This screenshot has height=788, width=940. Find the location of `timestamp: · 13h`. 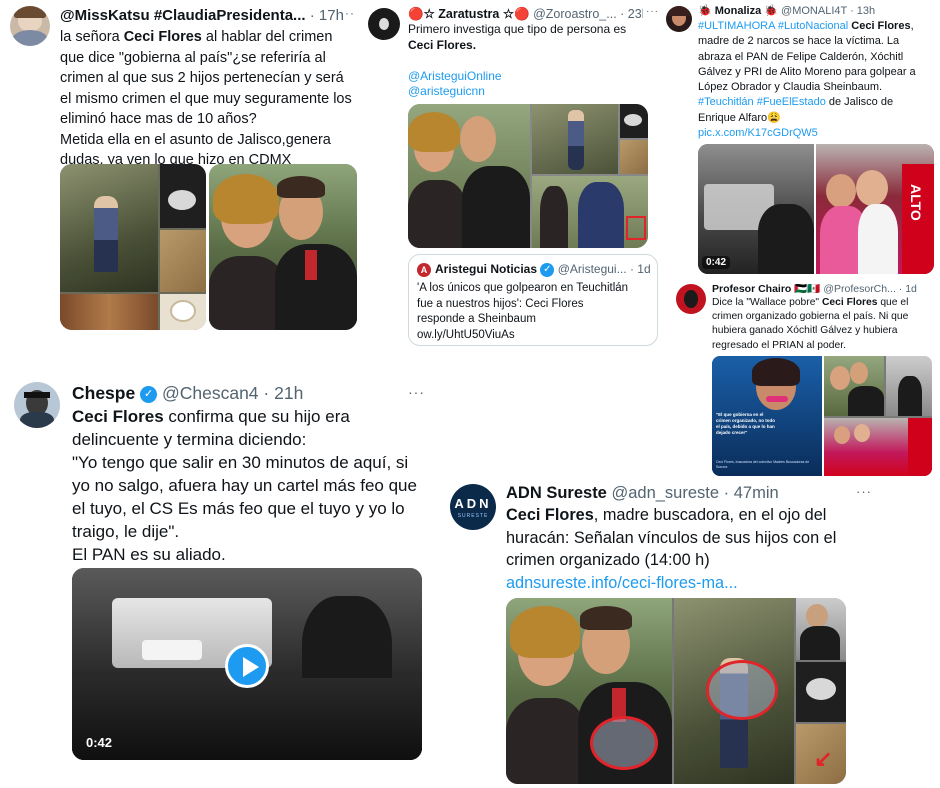

timestamp: · 13h is located at coordinates (862, 11).